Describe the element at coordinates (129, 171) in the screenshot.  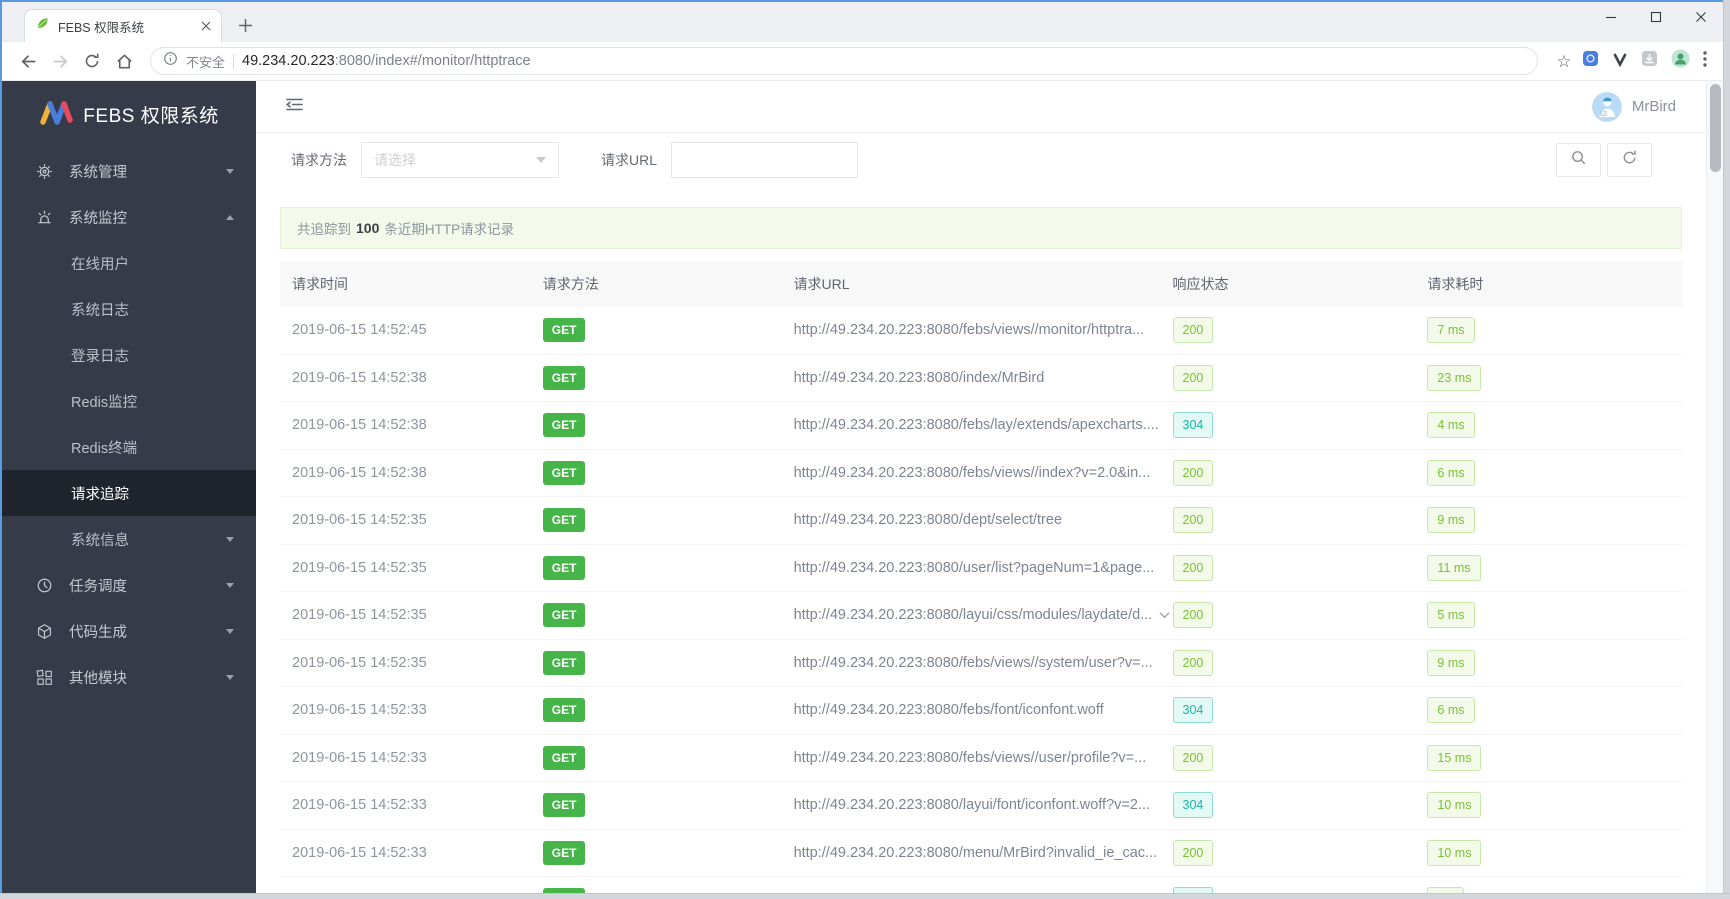
I see `sidebar-item-system-management: 系统管理` at that location.